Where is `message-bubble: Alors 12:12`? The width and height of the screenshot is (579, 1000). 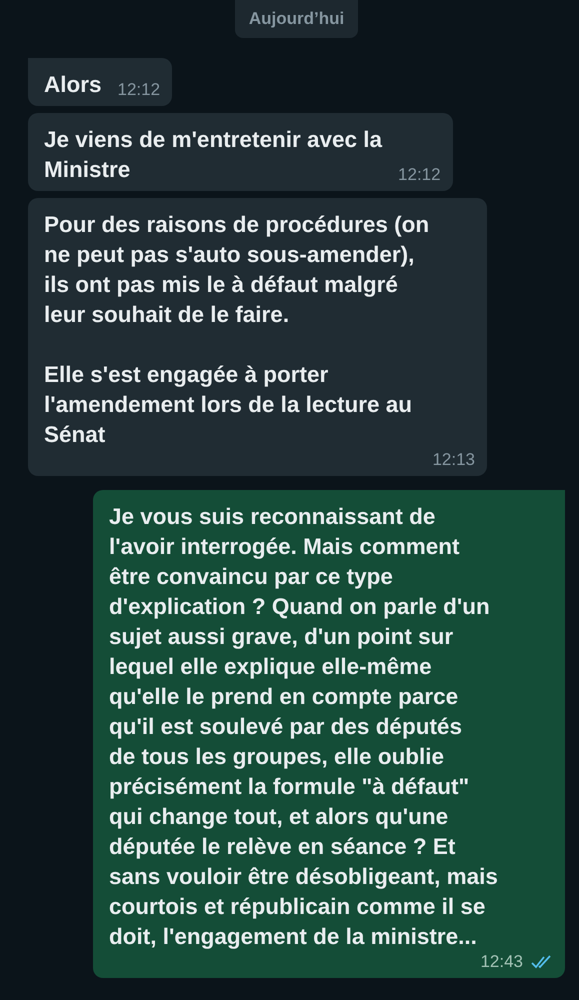 message-bubble: Alors 12:12 is located at coordinates (100, 82).